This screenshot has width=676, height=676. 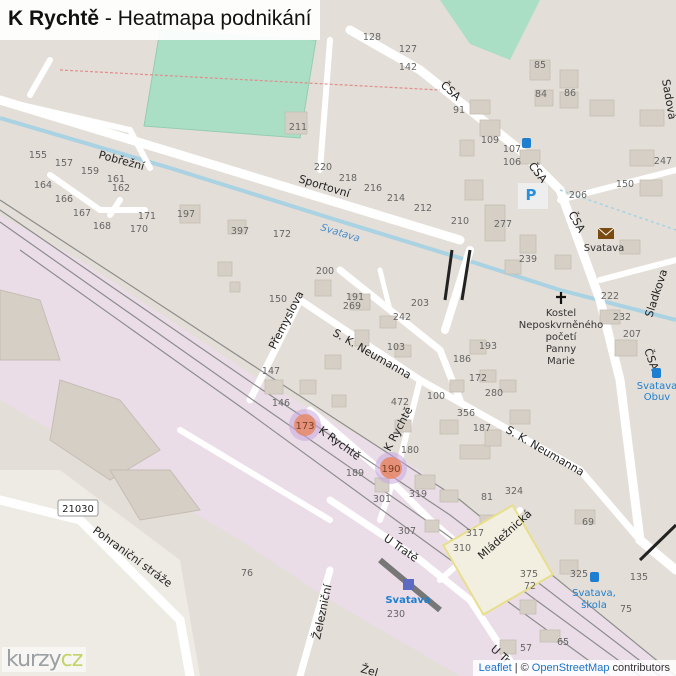 What do you see at coordinates (482, 428) in the screenshot?
I see `house-number: 187` at bounding box center [482, 428].